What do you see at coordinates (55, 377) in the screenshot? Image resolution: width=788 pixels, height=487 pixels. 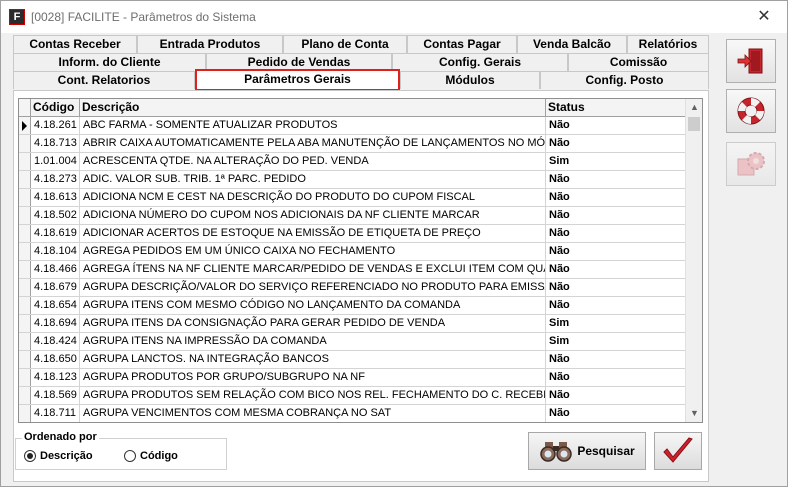 I see `cell-codigo: 4.18.123` at bounding box center [55, 377].